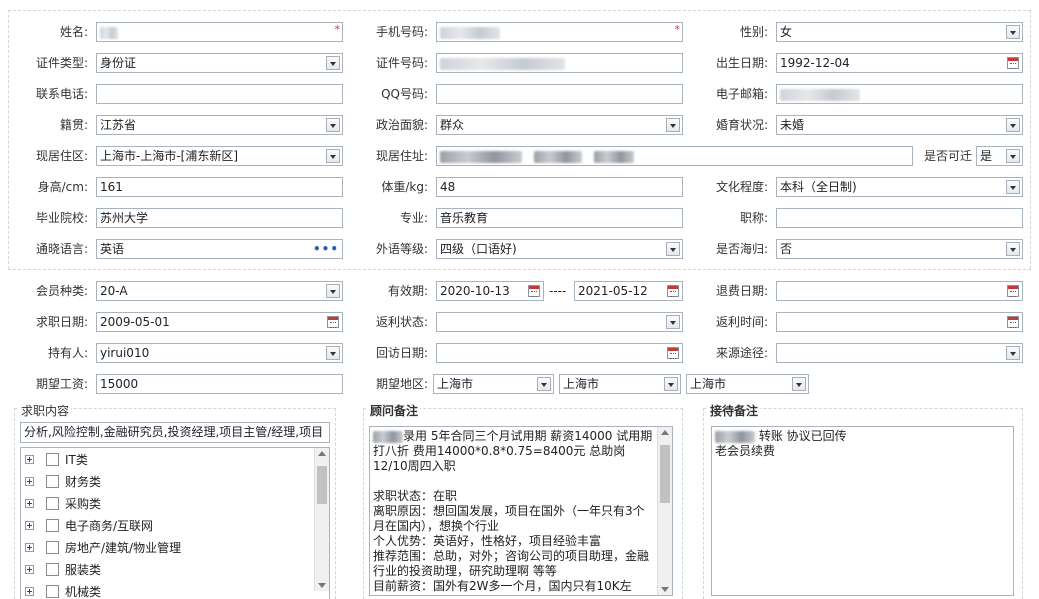  Describe the element at coordinates (559, 249) in the screenshot. I see `foreign-level-select: 四级（口语好)` at that location.